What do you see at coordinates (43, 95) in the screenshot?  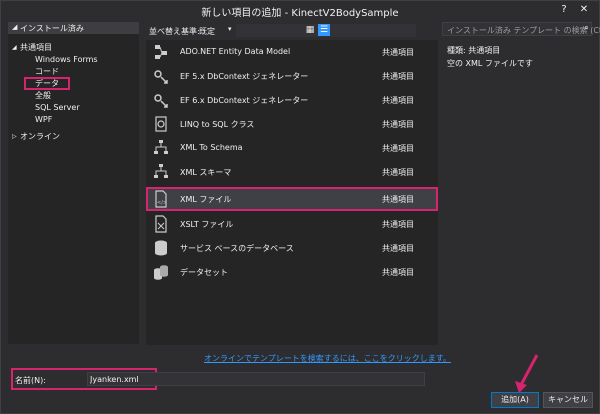 I see `tree-item-general: 全般` at bounding box center [43, 95].